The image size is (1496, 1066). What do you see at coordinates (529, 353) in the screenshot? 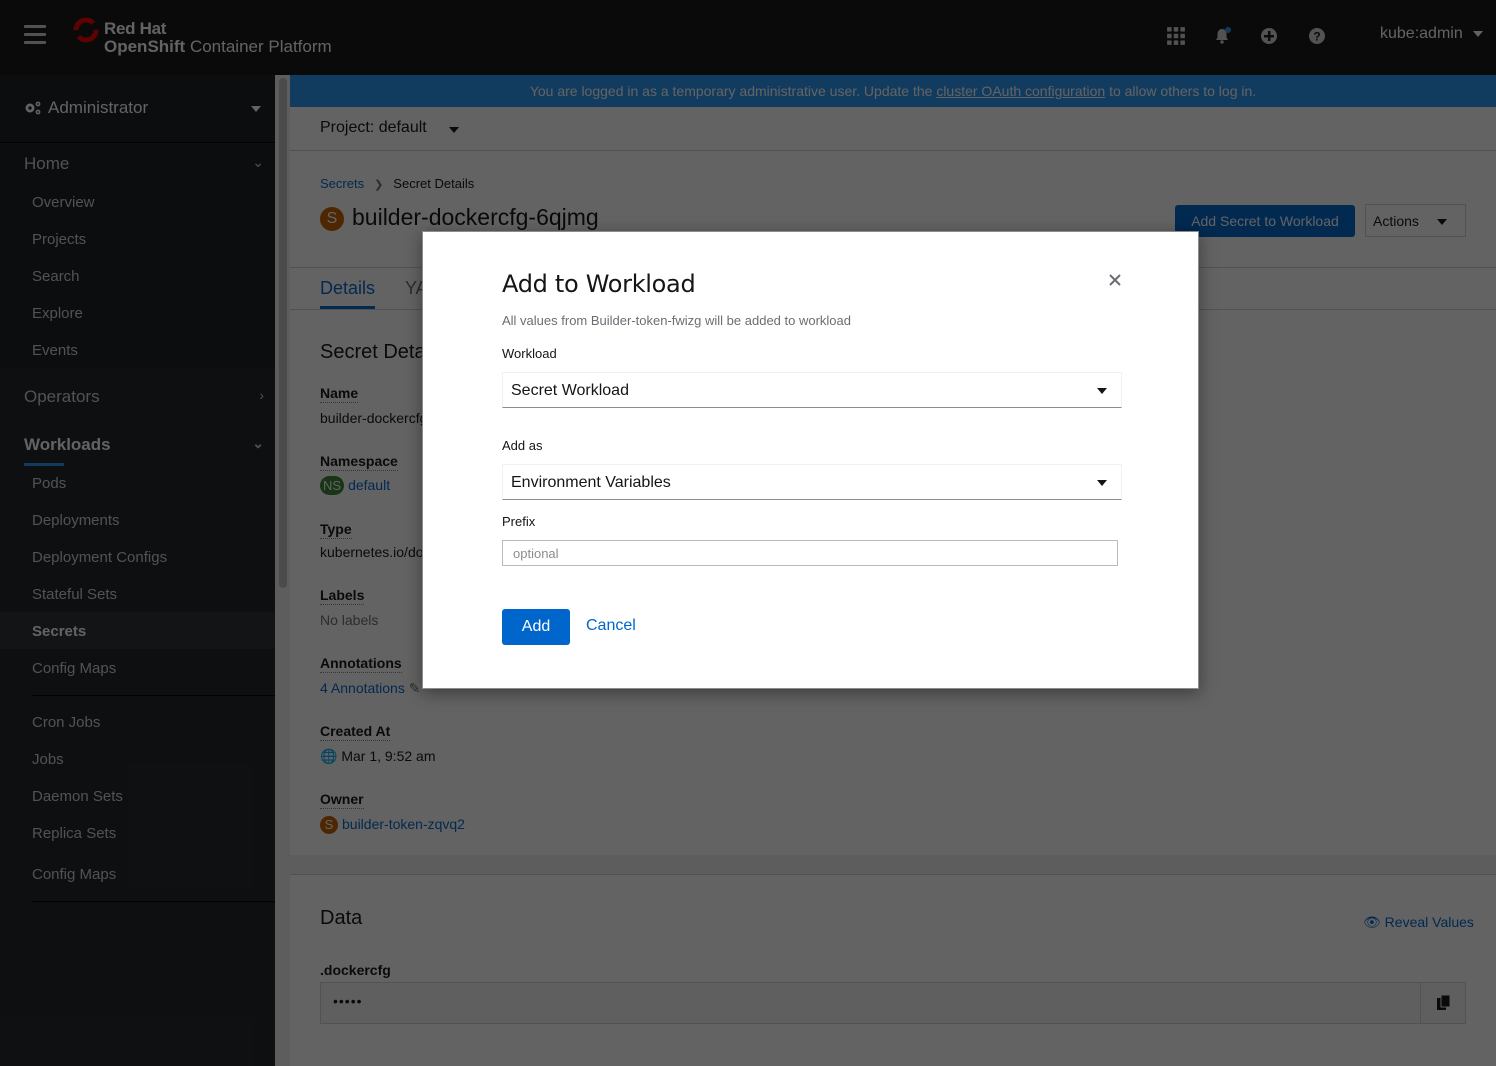
I see `workload-label: Workload` at bounding box center [529, 353].